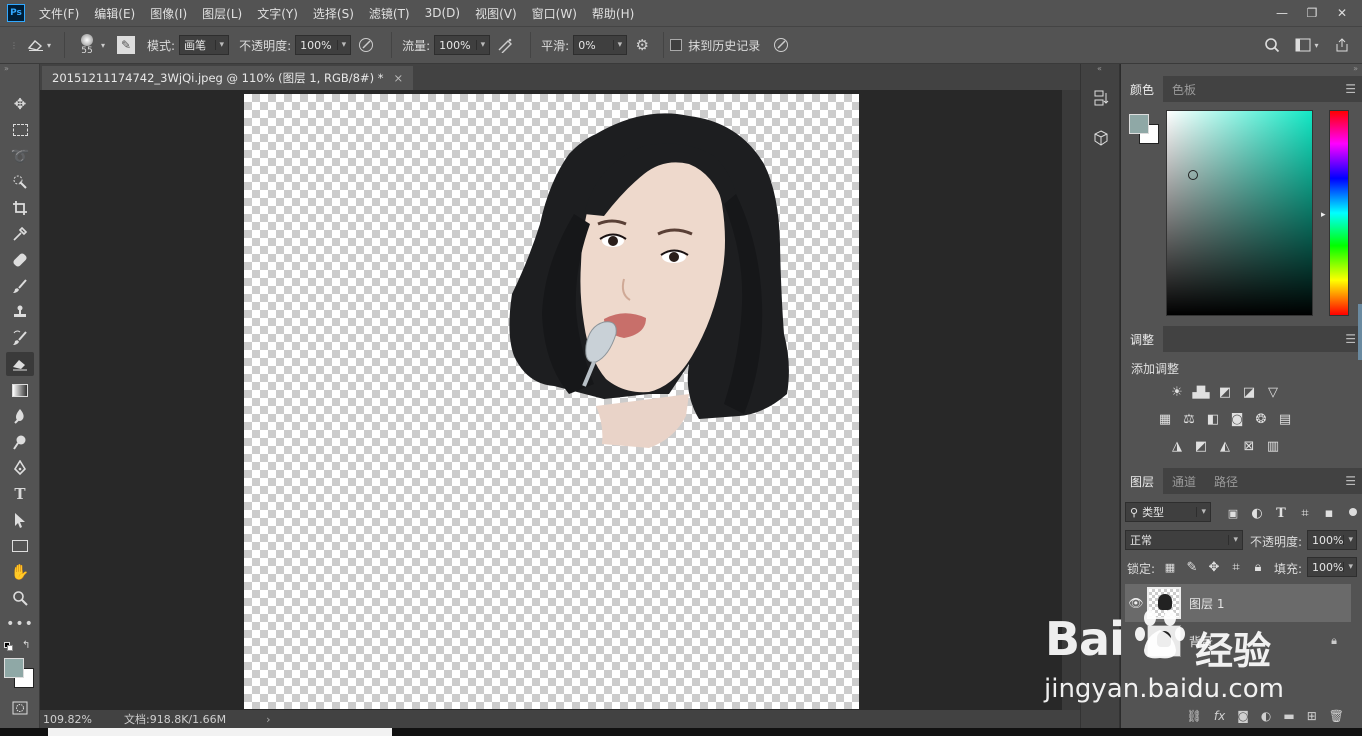 The width and height of the screenshot is (1362, 736). What do you see at coordinates (505, 45) in the screenshot?
I see `airbrush-icon` at bounding box center [505, 45].